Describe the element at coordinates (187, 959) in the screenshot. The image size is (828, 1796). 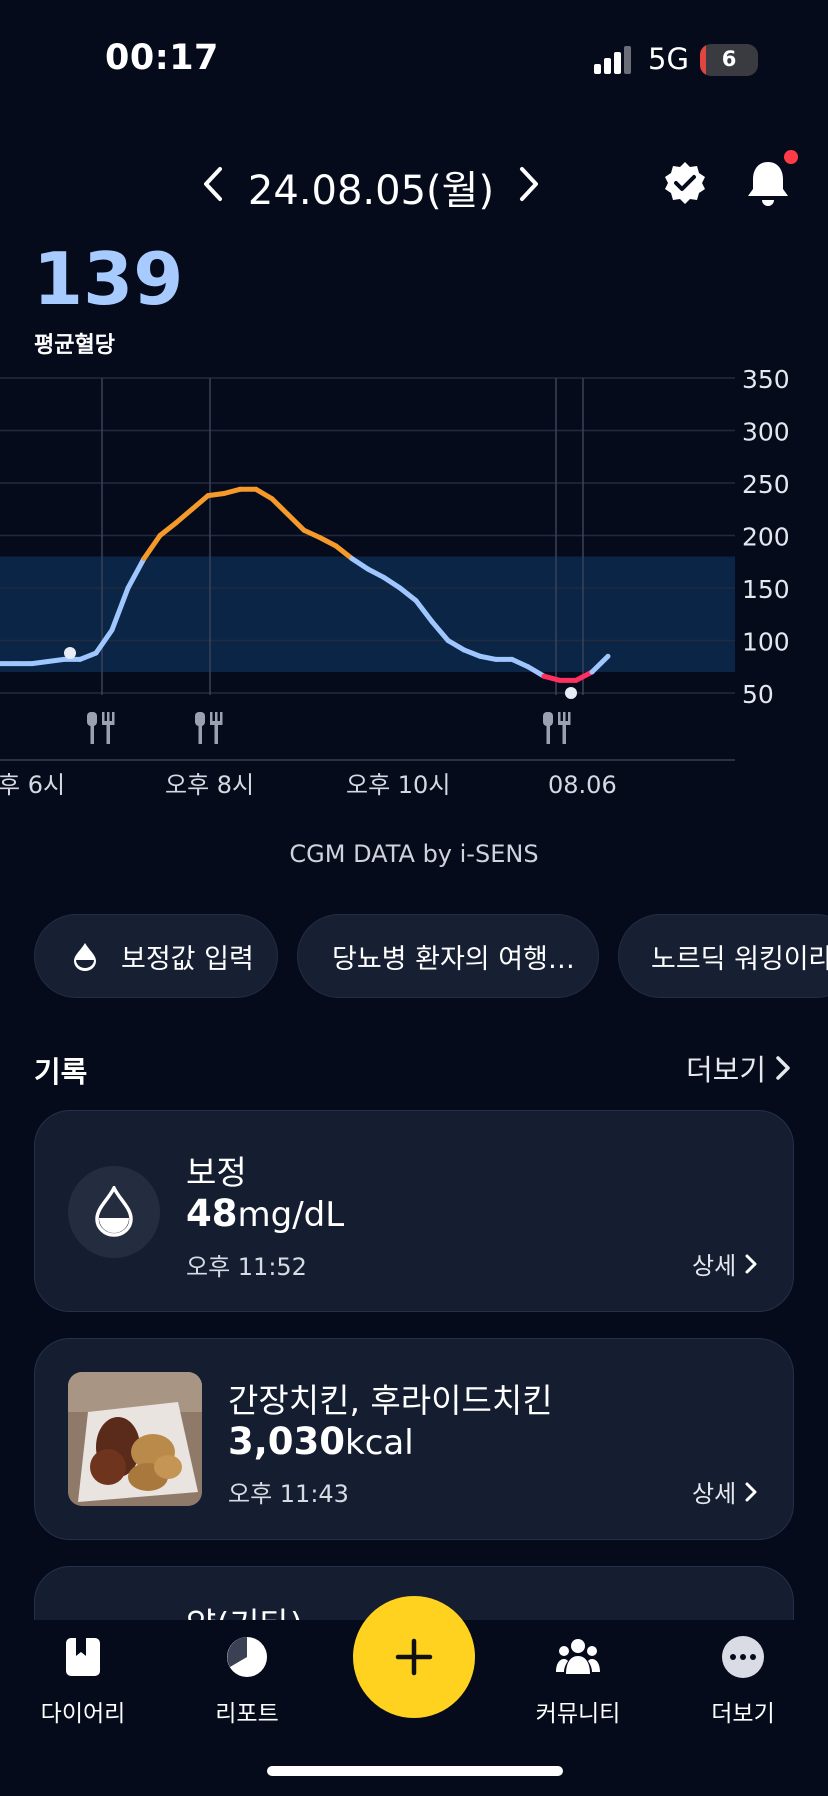
I see `chip-label: 보정값 입력` at that location.